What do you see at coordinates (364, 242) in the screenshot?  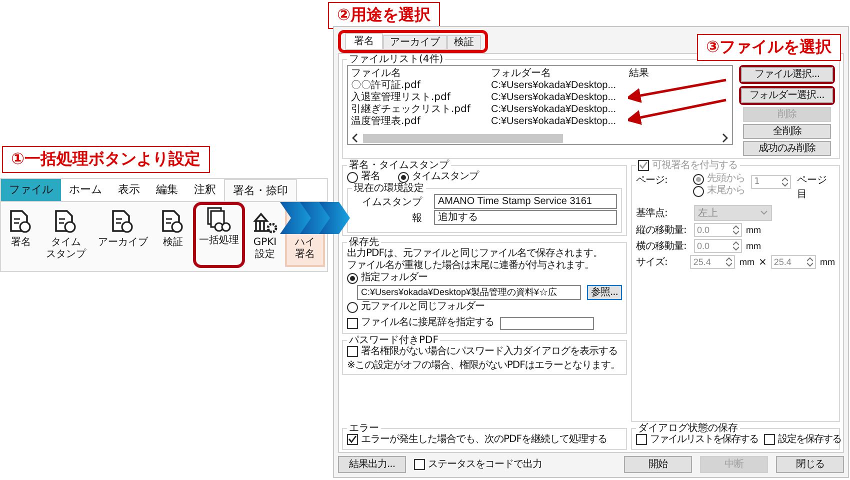 I see `group-label: 保存先` at bounding box center [364, 242].